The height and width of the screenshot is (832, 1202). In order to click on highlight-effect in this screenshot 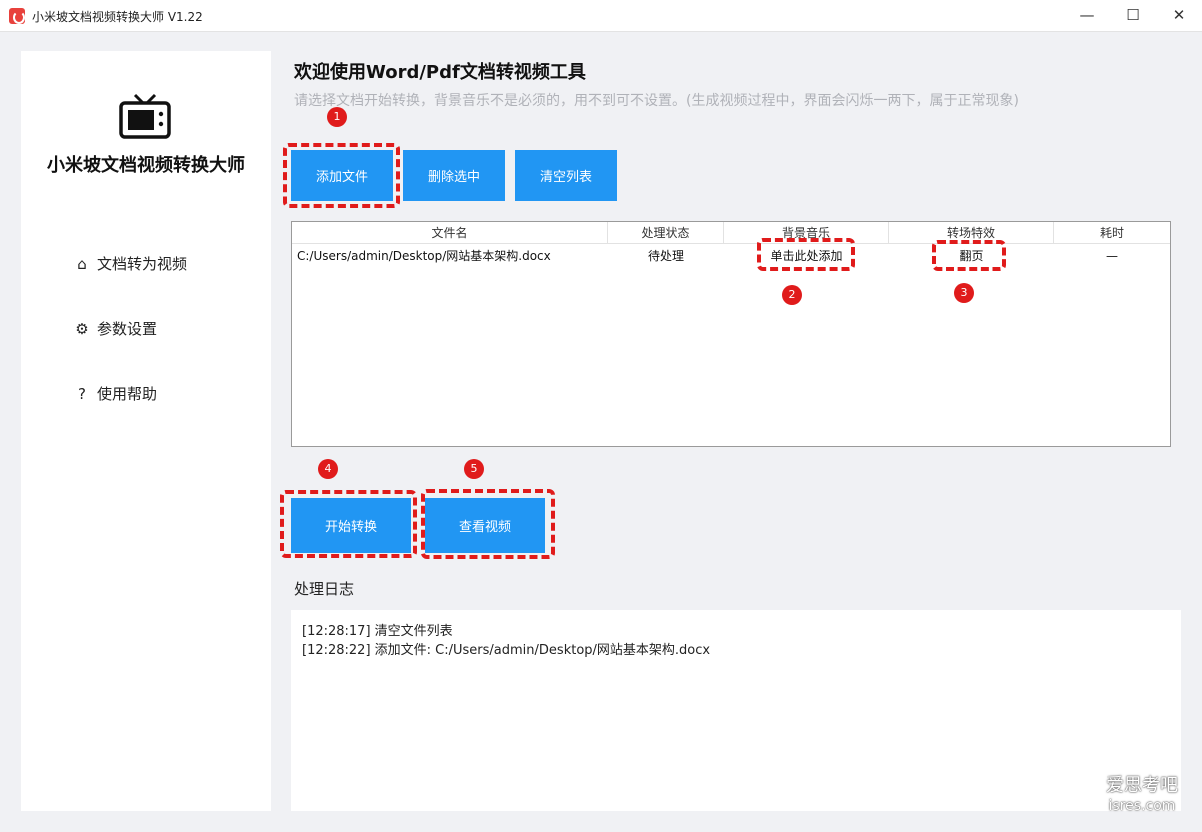, I will do `click(969, 255)`.